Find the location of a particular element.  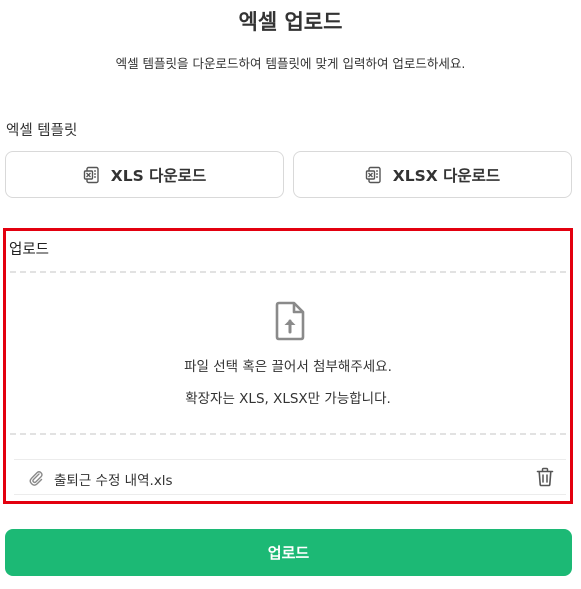

dropzone-instruction: 파일 선택 혹은 끌어서 첨부해주세요. is located at coordinates (288, 367).